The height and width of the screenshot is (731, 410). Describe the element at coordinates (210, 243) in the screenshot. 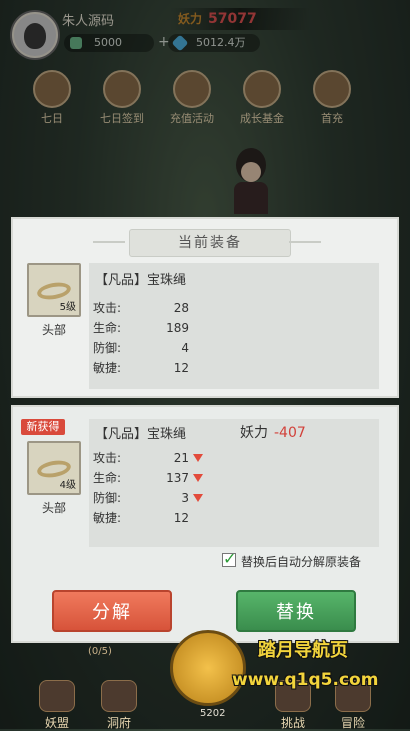

I see `current-equipment-title: 当前装备` at that location.